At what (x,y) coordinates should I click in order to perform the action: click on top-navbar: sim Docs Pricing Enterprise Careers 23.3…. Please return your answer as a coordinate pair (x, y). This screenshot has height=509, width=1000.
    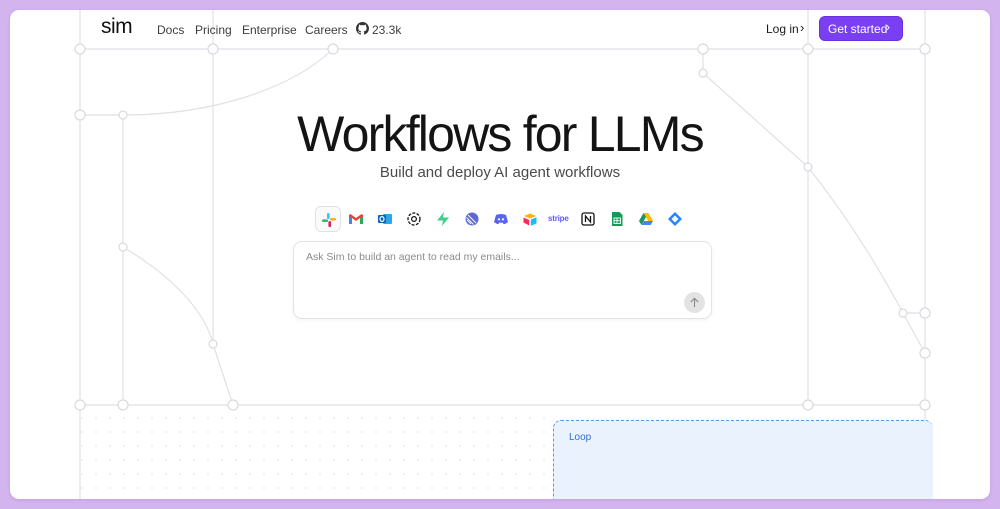
    Looking at the image, I should click on (500, 29).